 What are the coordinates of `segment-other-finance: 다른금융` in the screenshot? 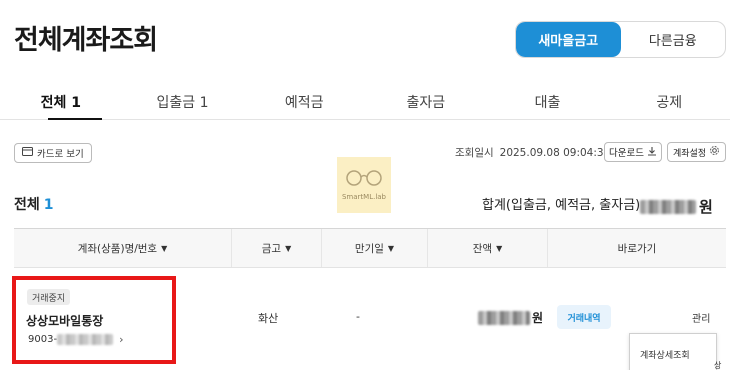 It's located at (673, 39).